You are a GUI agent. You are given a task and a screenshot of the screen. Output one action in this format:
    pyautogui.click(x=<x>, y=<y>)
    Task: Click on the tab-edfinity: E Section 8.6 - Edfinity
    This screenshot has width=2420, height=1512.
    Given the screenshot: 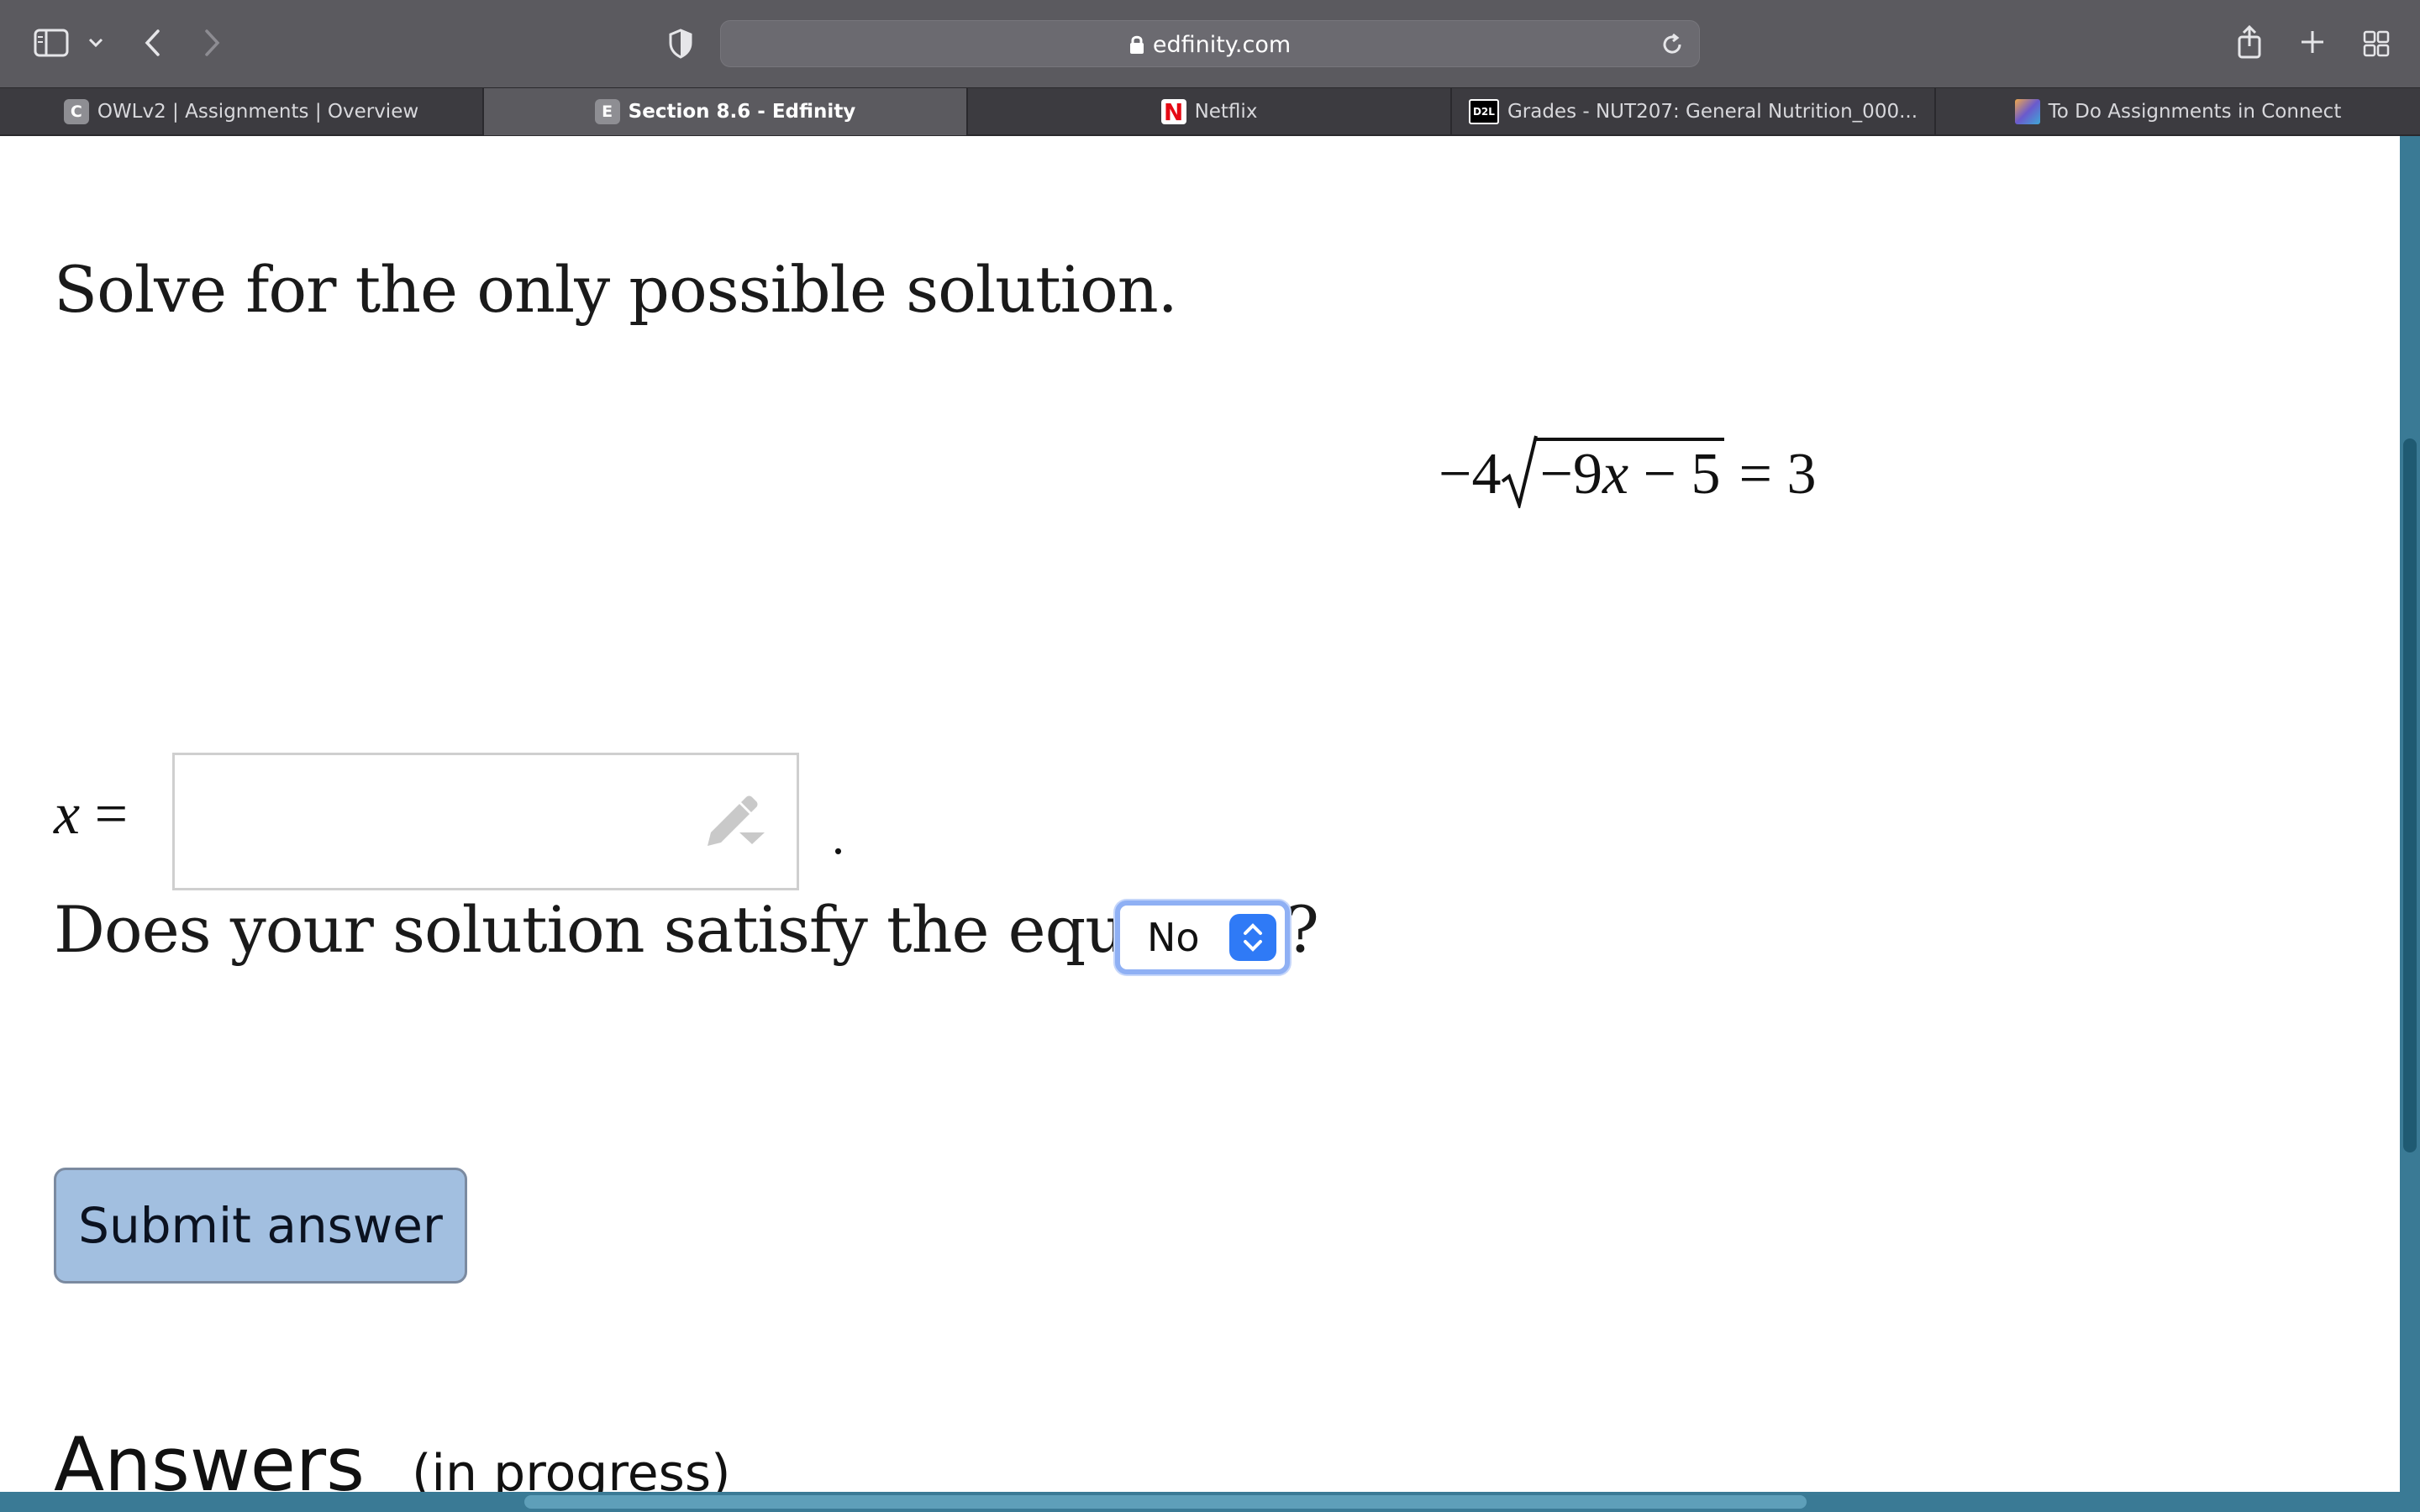 What is the action you would take?
    pyautogui.click(x=726, y=111)
    